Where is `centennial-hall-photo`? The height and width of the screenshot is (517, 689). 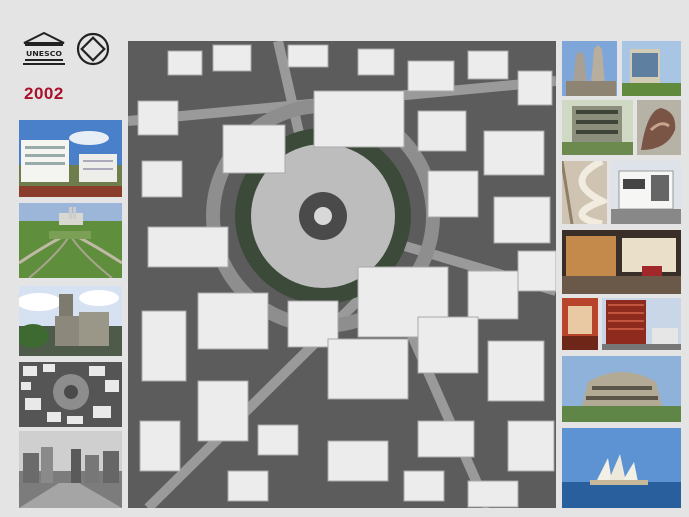 centennial-hall-photo is located at coordinates (621, 389).